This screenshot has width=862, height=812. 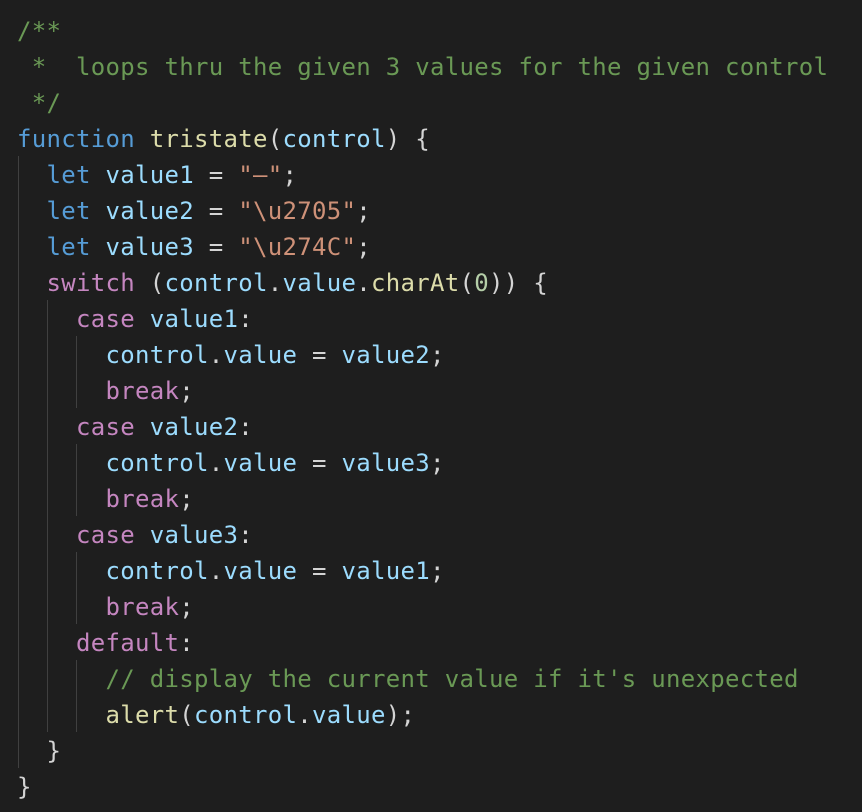 I want to click on code-token: }, so click(x=39, y=751).